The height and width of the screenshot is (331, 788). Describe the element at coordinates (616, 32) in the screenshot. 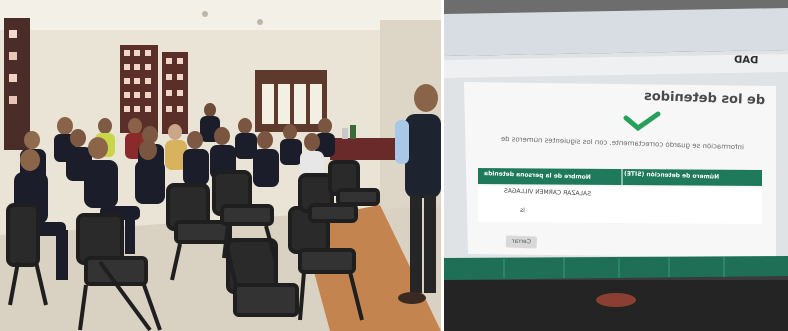

I see `browser-bar` at that location.